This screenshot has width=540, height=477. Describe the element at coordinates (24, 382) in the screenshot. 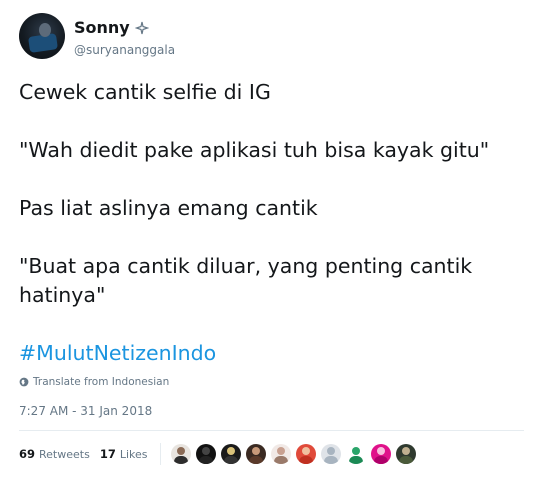

I see `globe-icon` at that location.